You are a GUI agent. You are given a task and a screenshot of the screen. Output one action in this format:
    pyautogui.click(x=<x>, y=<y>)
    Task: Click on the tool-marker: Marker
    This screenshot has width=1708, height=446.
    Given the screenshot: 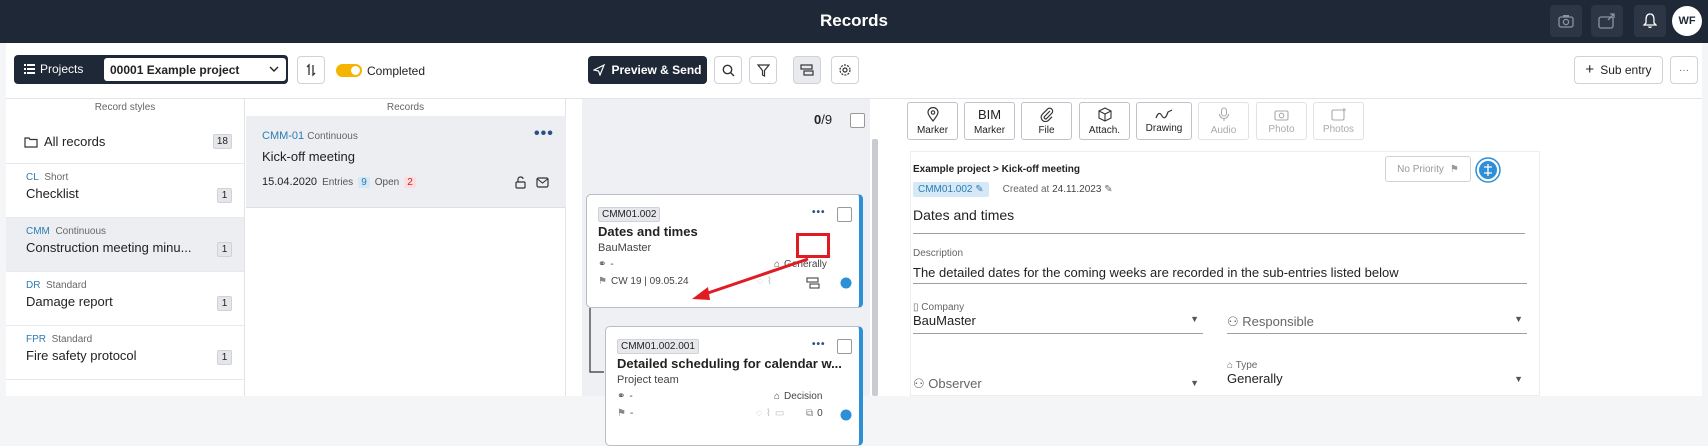 What is the action you would take?
    pyautogui.click(x=932, y=121)
    